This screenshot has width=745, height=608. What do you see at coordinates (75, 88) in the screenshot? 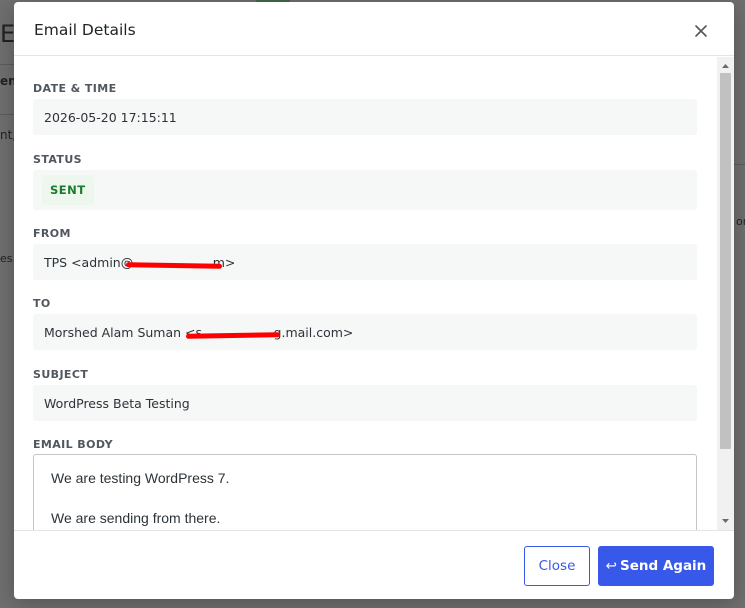
I see `datetime-label: DATE & TIME` at bounding box center [75, 88].